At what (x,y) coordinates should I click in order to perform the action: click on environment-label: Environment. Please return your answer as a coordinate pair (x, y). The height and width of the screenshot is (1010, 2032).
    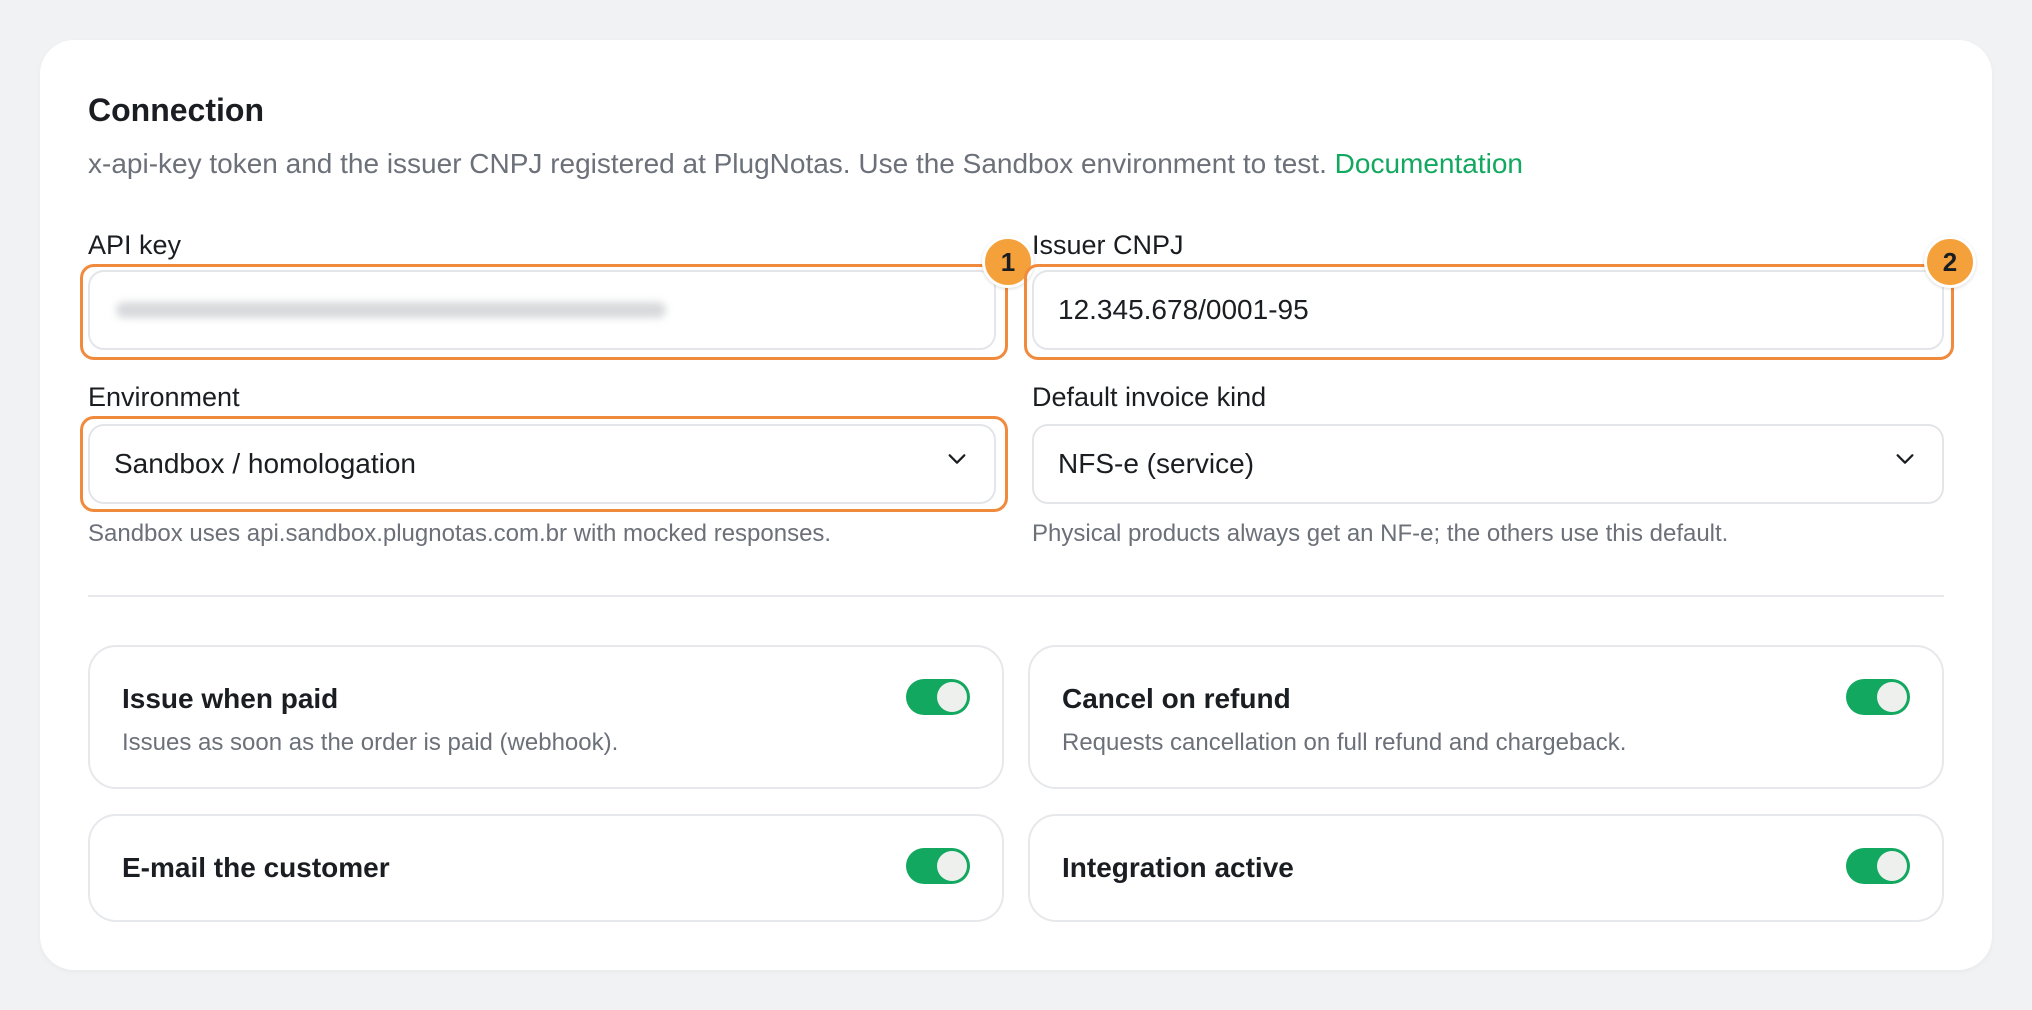
    Looking at the image, I should click on (164, 397).